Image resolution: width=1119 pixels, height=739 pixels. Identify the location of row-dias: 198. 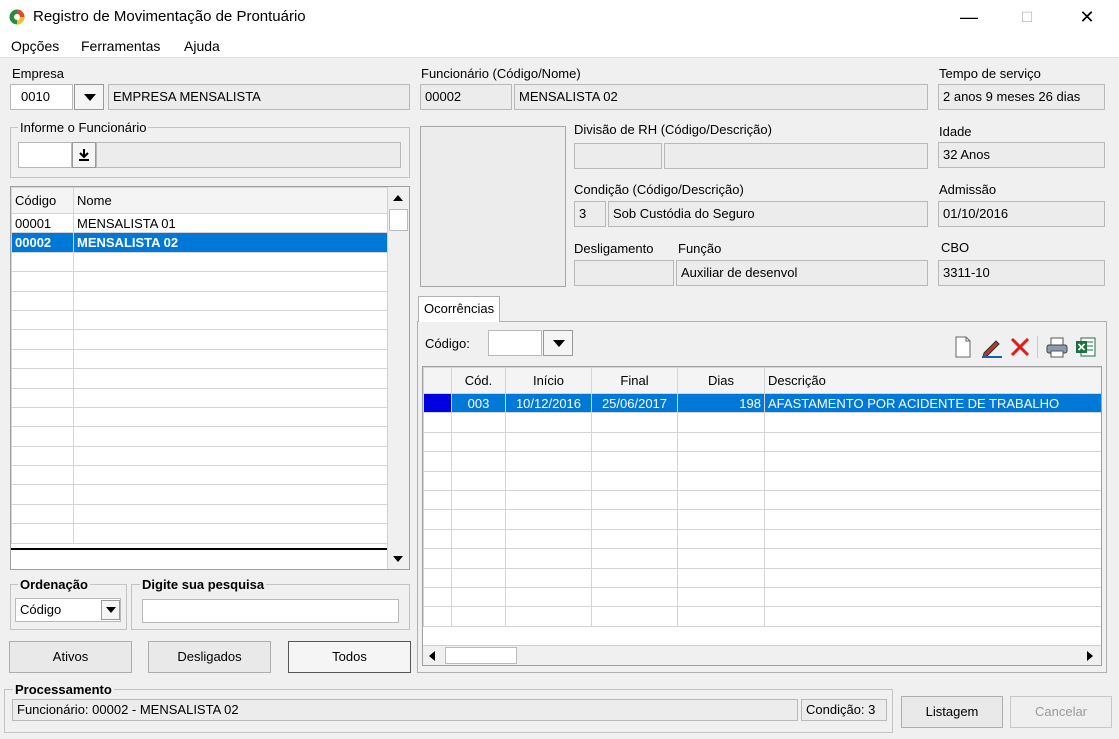
(721, 403).